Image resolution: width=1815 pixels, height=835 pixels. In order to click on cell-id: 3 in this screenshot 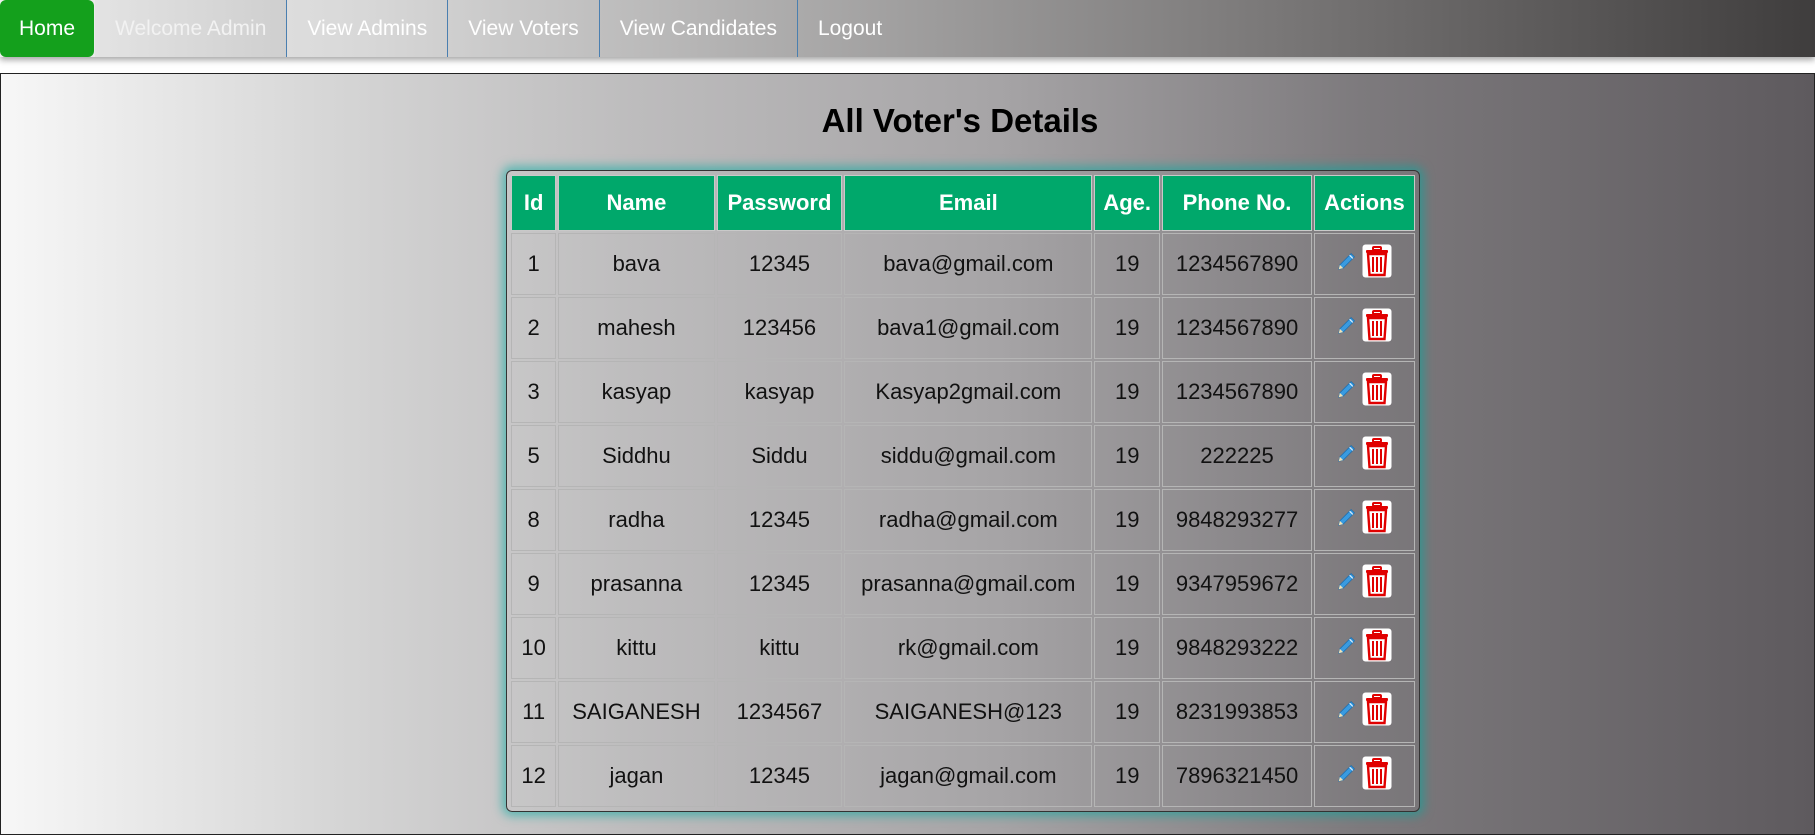, I will do `click(534, 392)`.